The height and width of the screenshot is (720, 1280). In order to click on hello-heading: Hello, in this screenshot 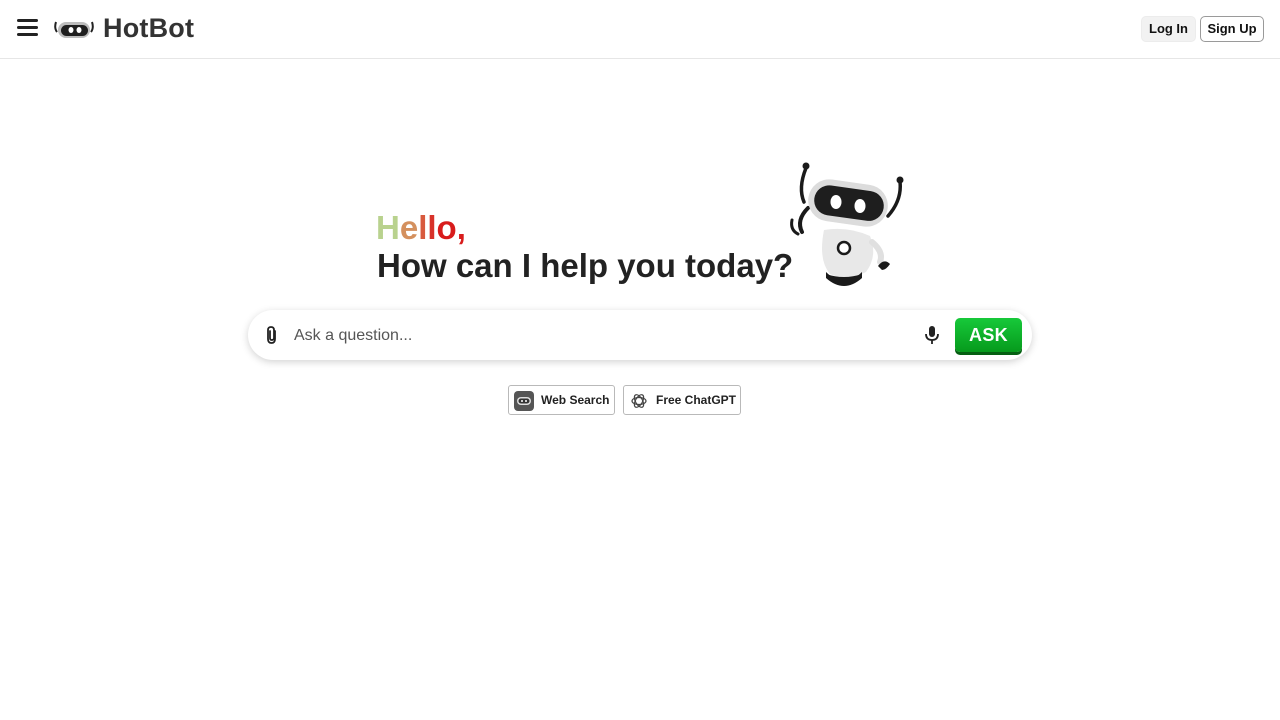, I will do `click(421, 228)`.